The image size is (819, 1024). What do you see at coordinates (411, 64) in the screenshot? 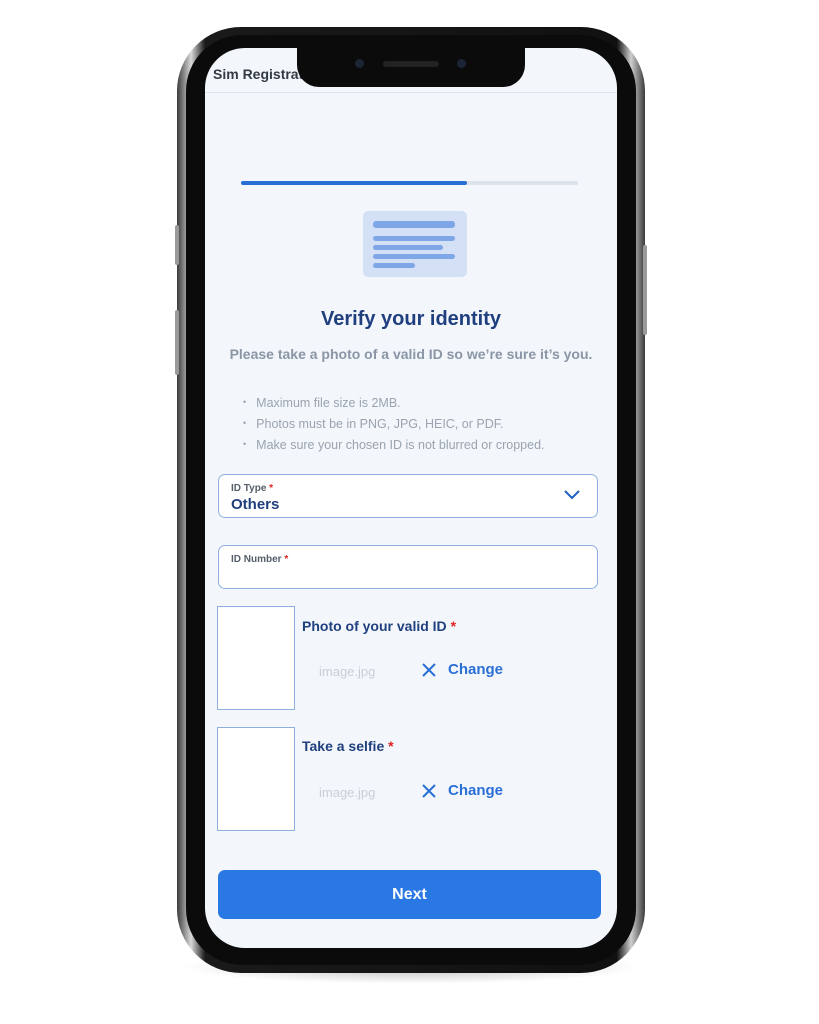
I see `speaker` at bounding box center [411, 64].